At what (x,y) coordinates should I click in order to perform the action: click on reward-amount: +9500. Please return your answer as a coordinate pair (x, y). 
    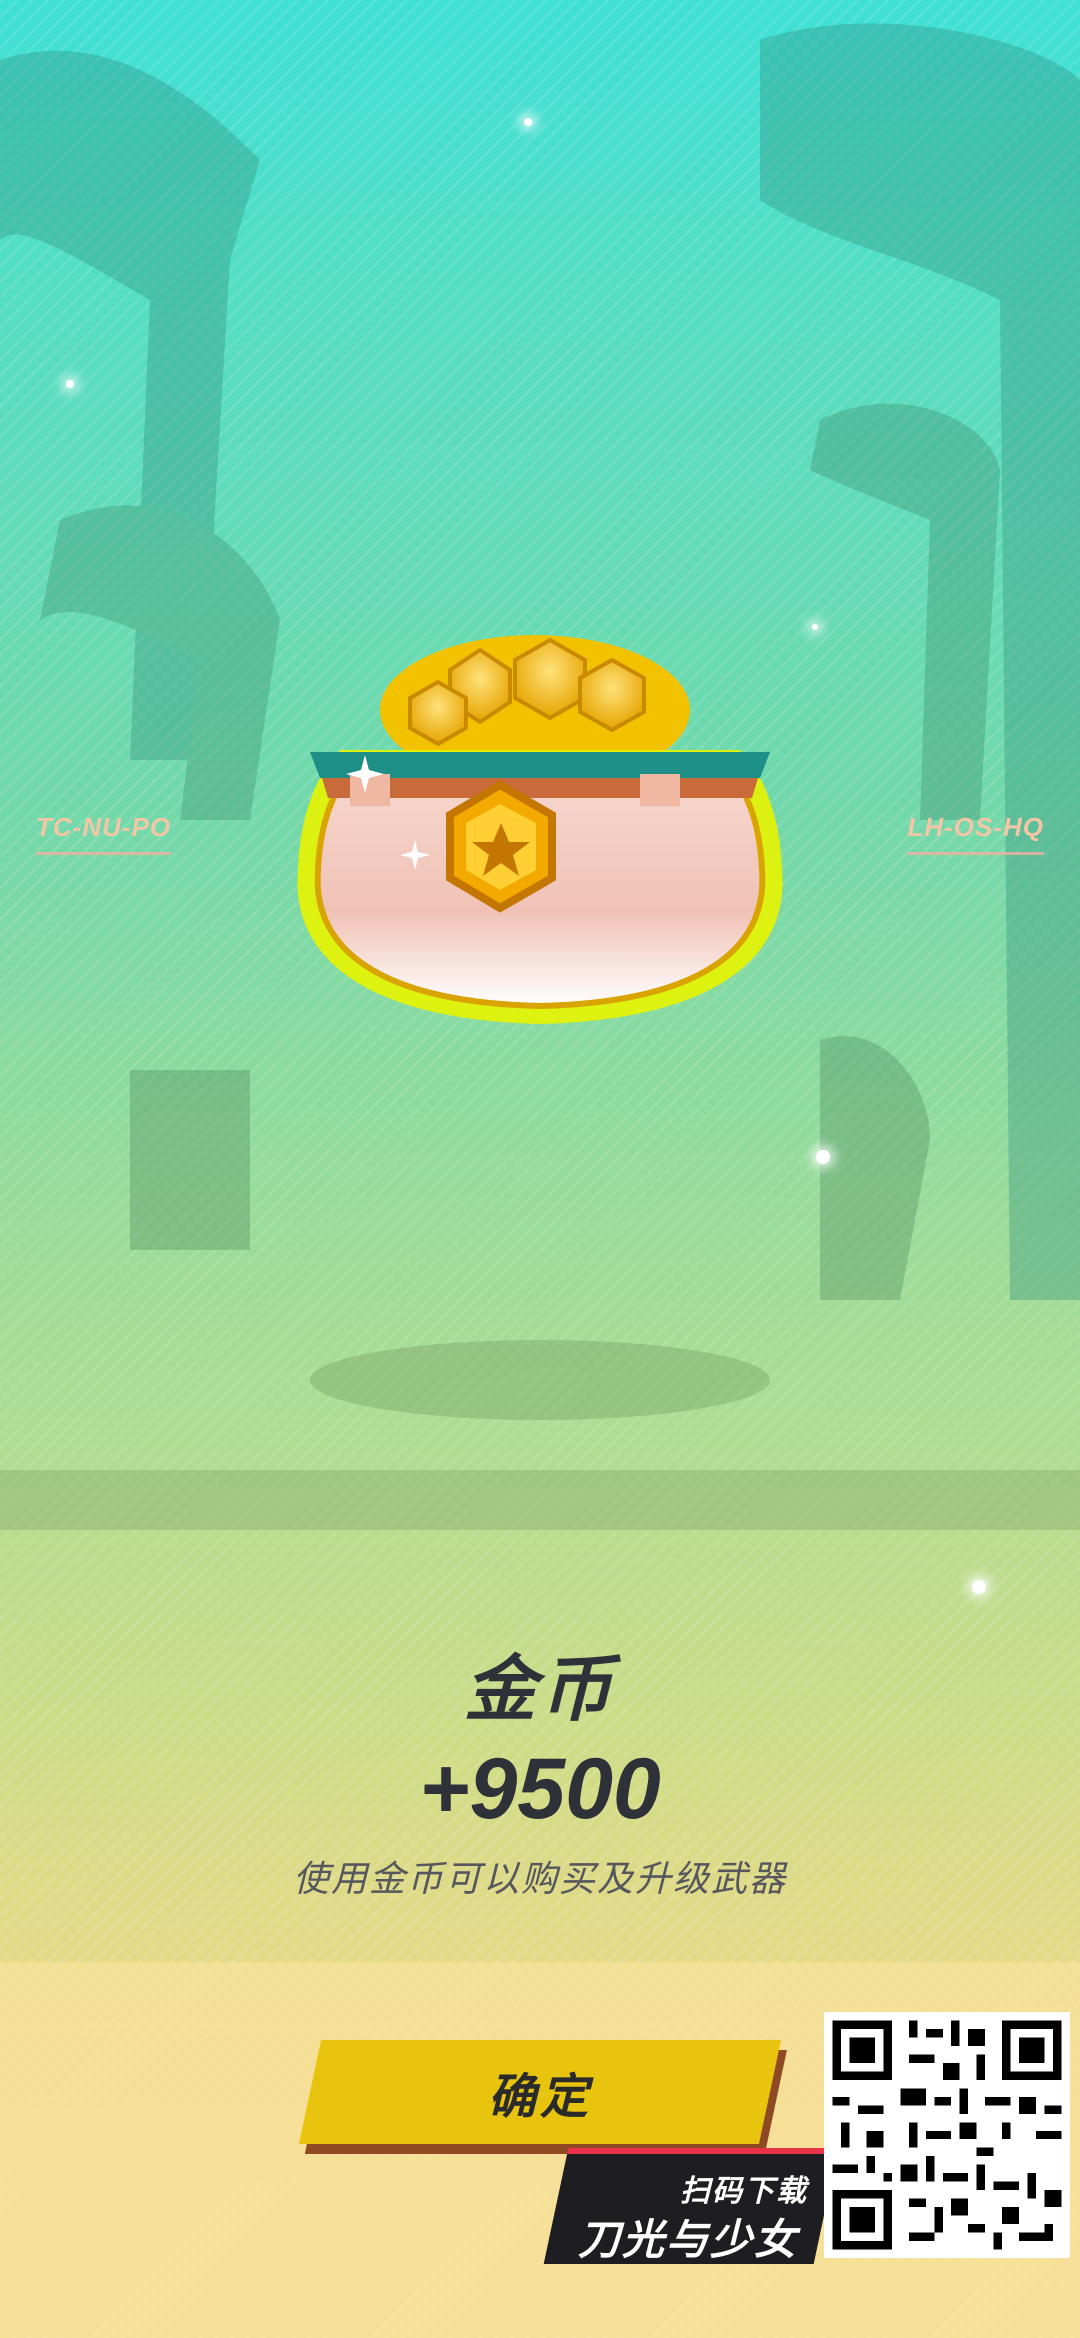
    Looking at the image, I should click on (540, 1789).